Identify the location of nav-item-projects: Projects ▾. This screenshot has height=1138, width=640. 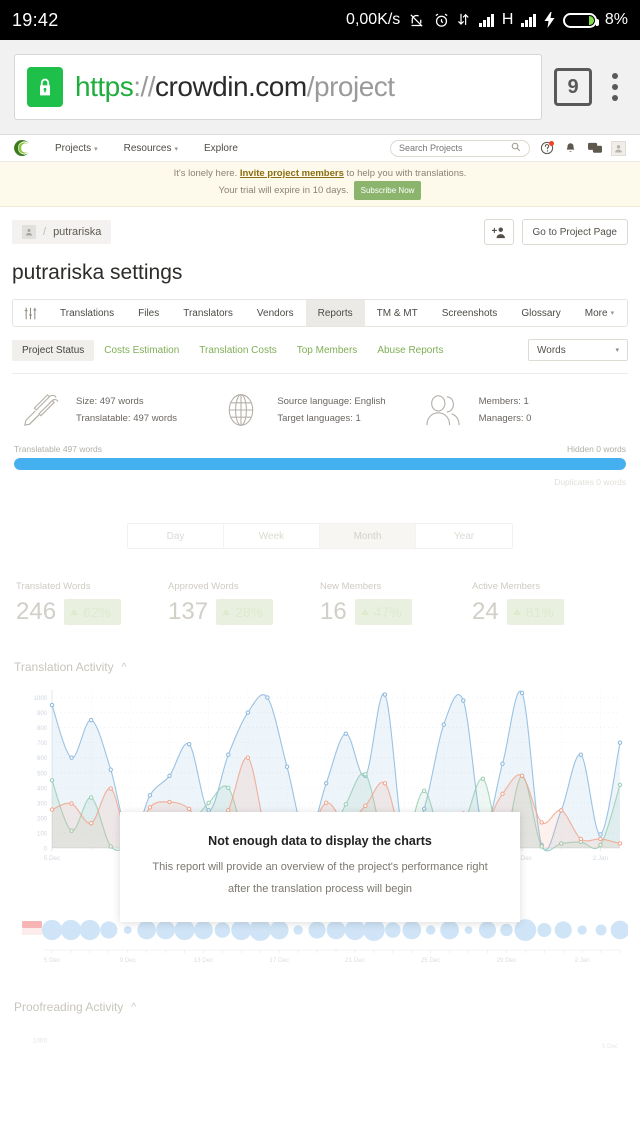
(76, 148).